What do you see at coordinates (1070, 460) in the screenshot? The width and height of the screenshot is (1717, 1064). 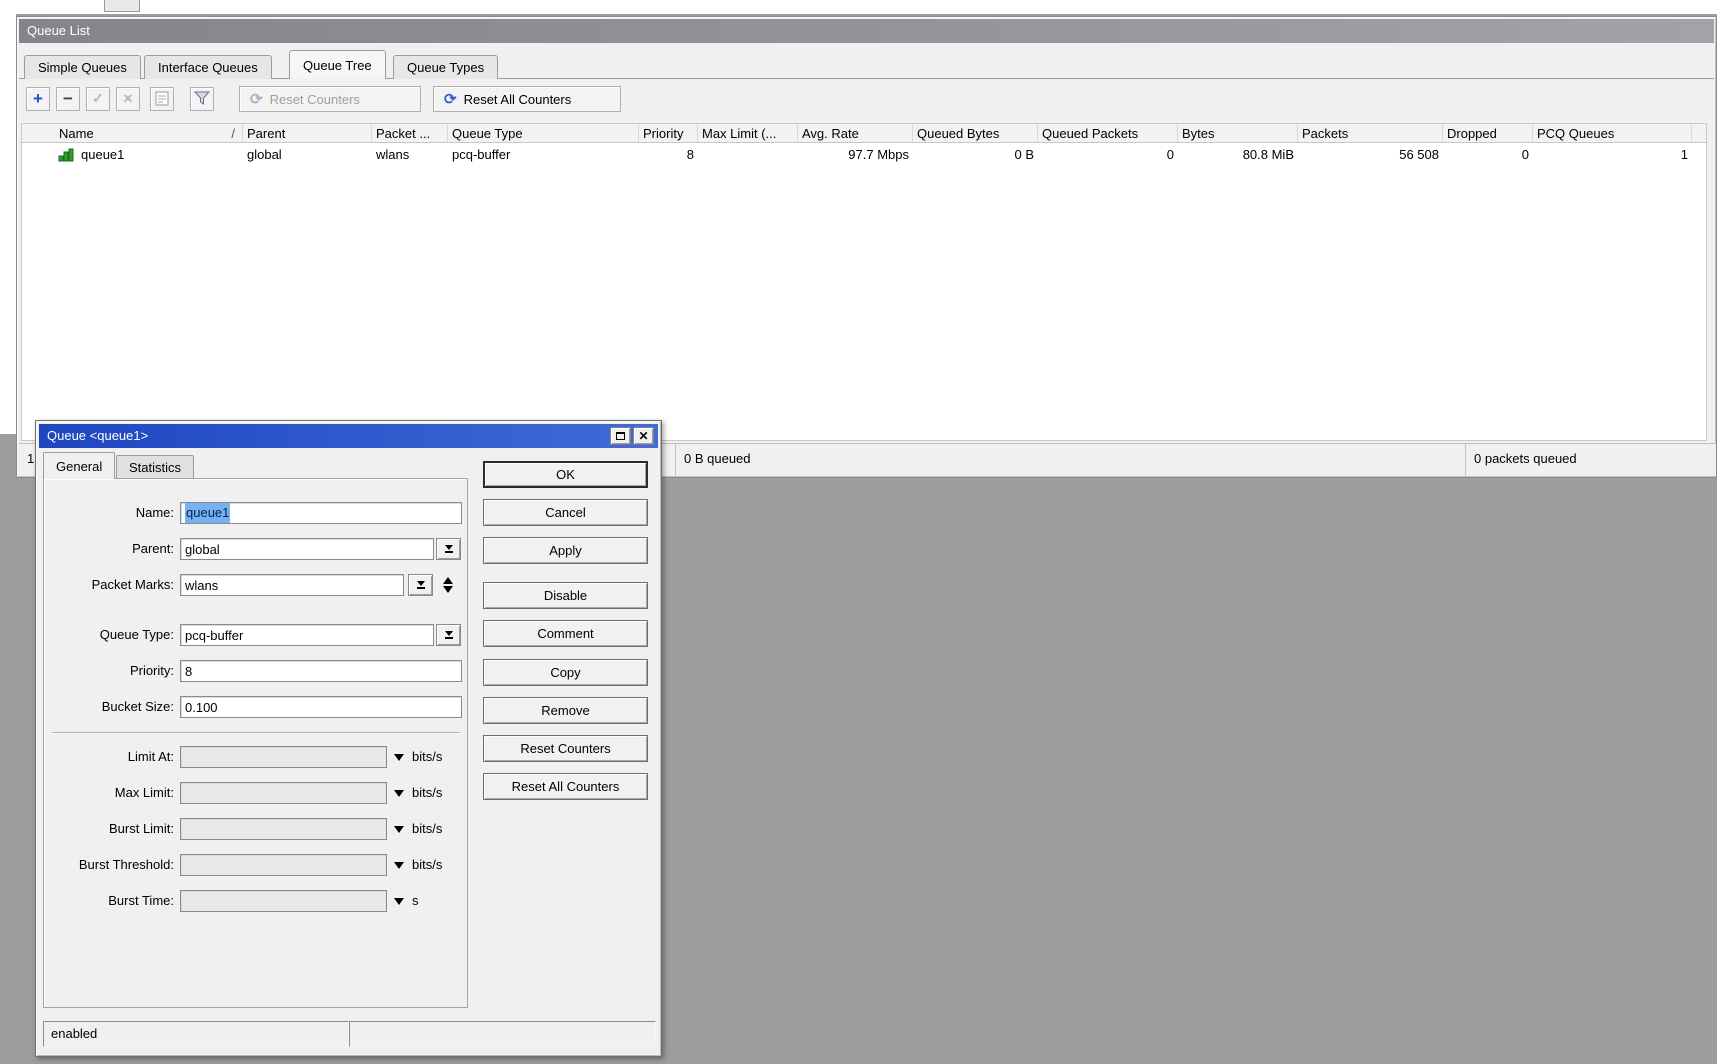 I see `statusbar-queued-bytes: 0 B queued` at bounding box center [1070, 460].